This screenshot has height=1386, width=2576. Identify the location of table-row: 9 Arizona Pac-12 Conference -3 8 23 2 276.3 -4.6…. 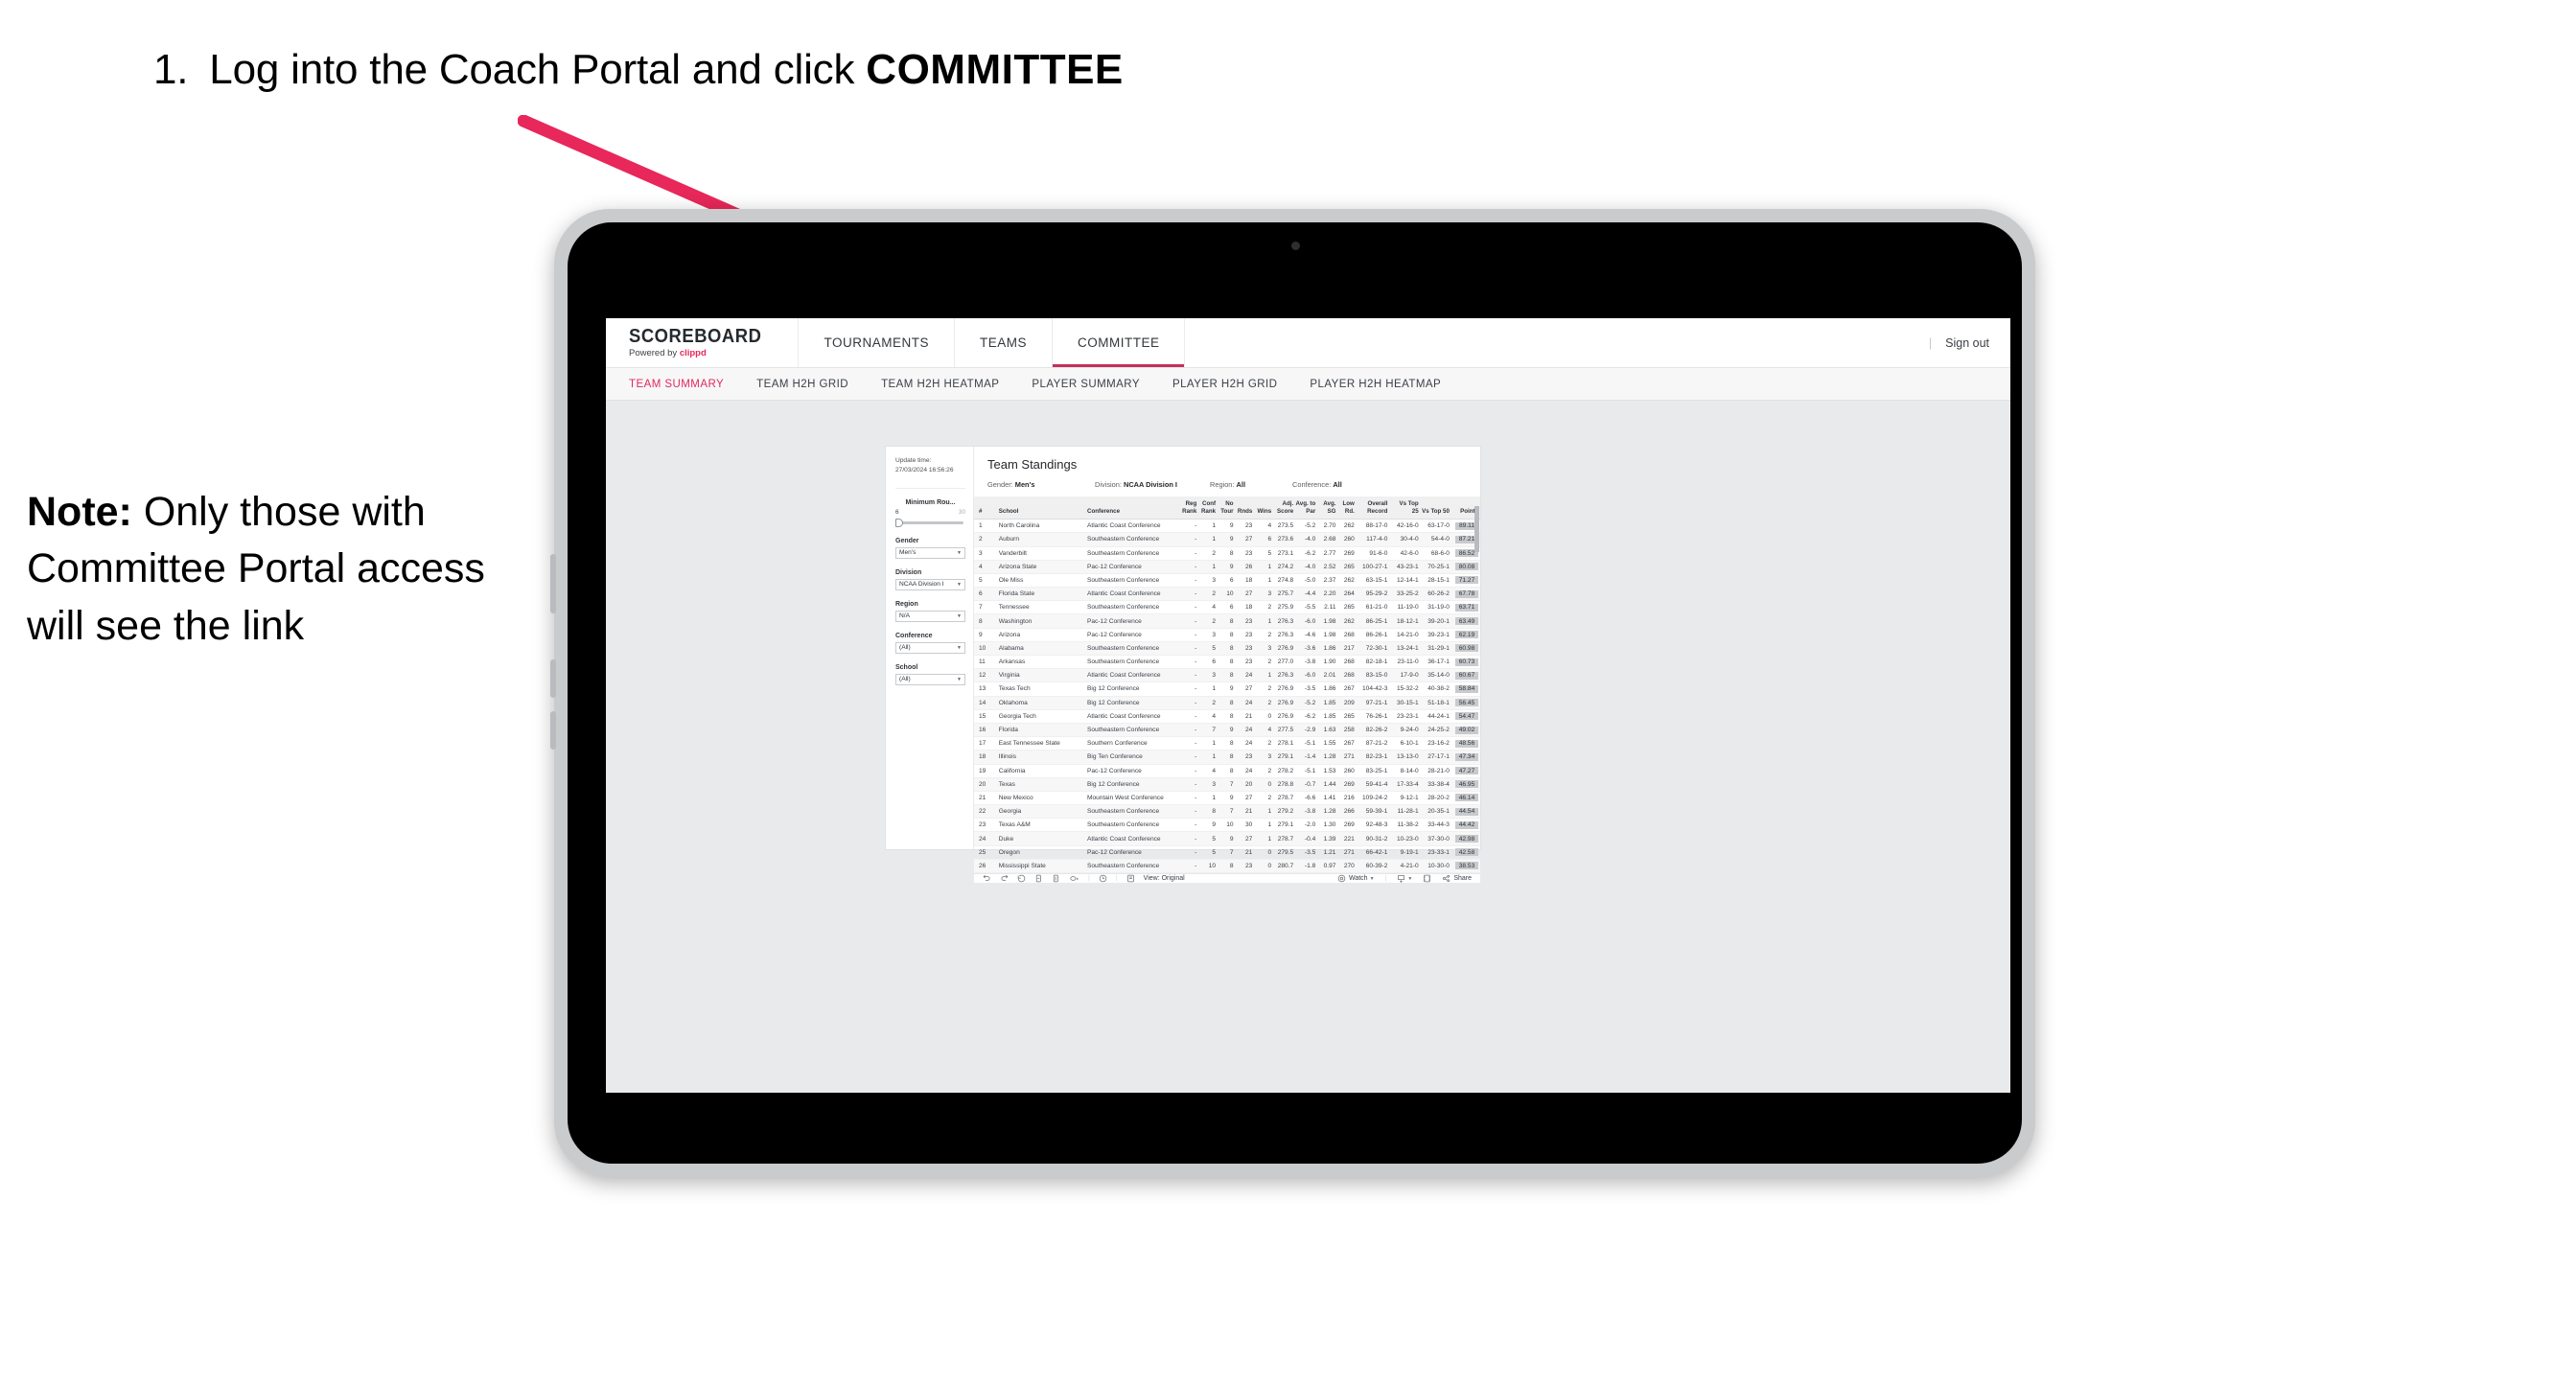
(1227, 635).